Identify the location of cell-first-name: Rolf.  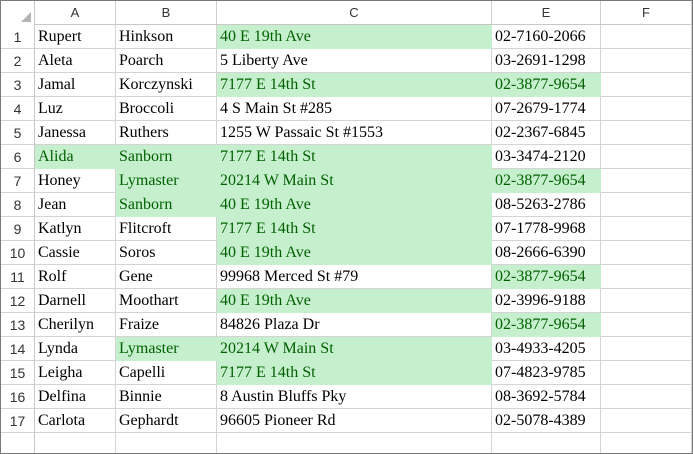
(75, 277).